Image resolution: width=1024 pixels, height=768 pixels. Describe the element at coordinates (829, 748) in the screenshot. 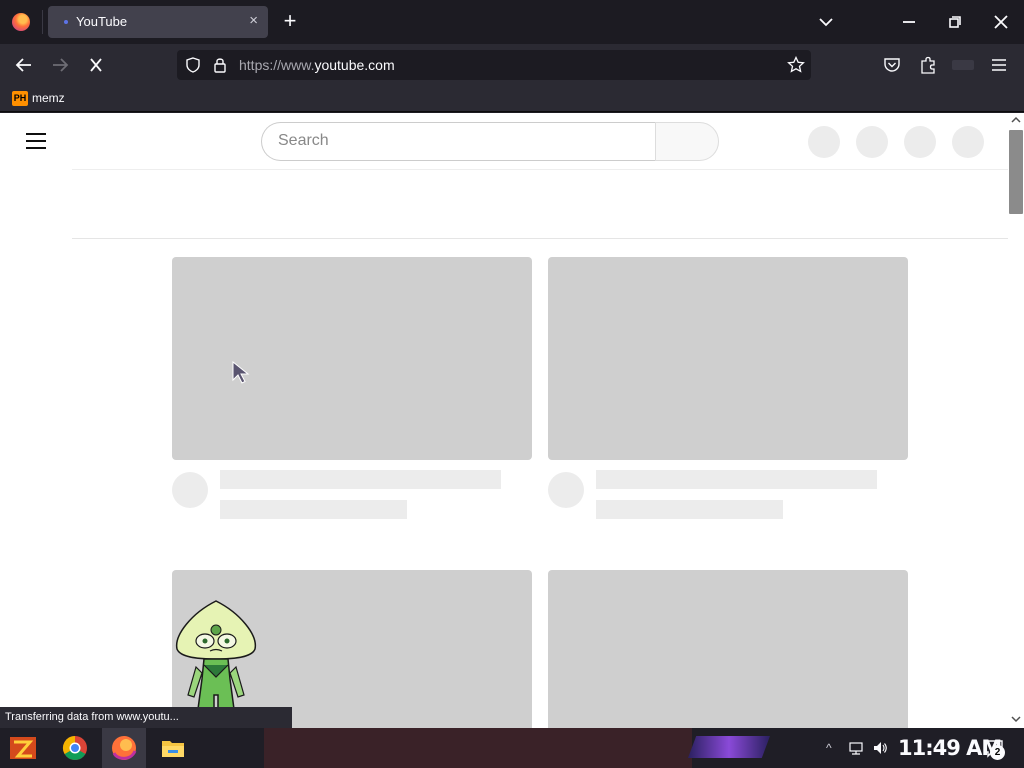

I see `tray-overflow-chevron-icon: ^` at that location.